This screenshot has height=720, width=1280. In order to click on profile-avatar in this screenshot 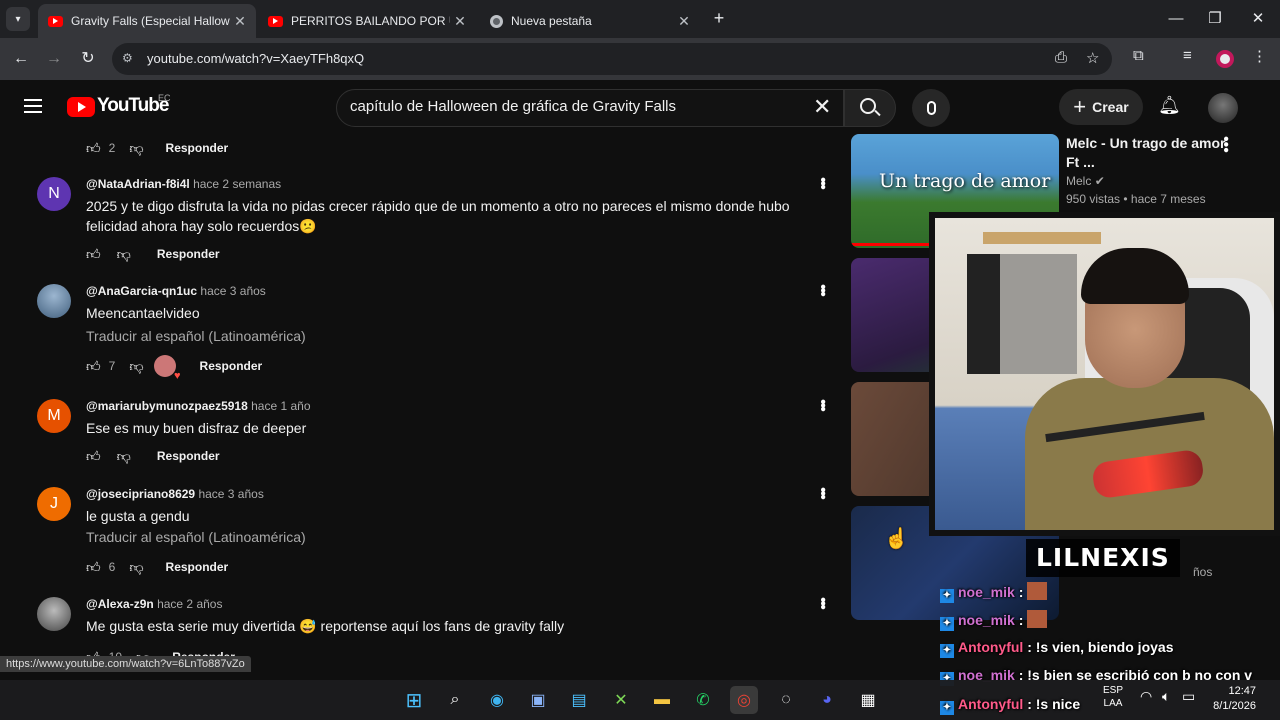, I will do `click(1225, 59)`.